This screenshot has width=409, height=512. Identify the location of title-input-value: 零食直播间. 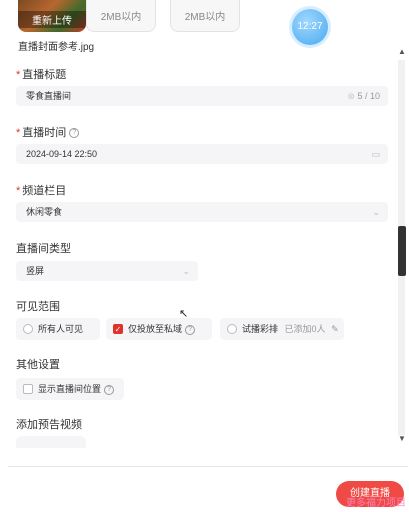
(49, 96).